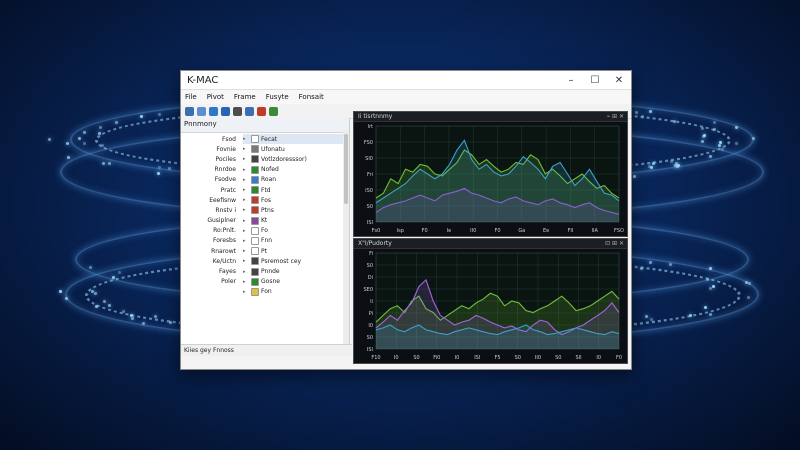 This screenshot has width=800, height=450. Describe the element at coordinates (225, 111) in the screenshot. I see `cloud-icon` at that location.